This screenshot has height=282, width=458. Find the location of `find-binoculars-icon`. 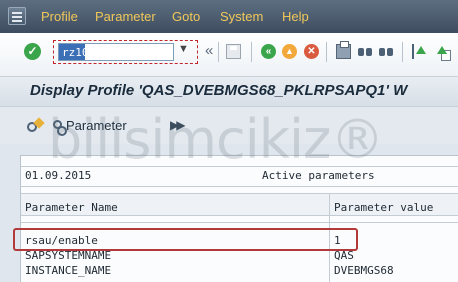

find-binoculars-icon is located at coordinates (365, 51).